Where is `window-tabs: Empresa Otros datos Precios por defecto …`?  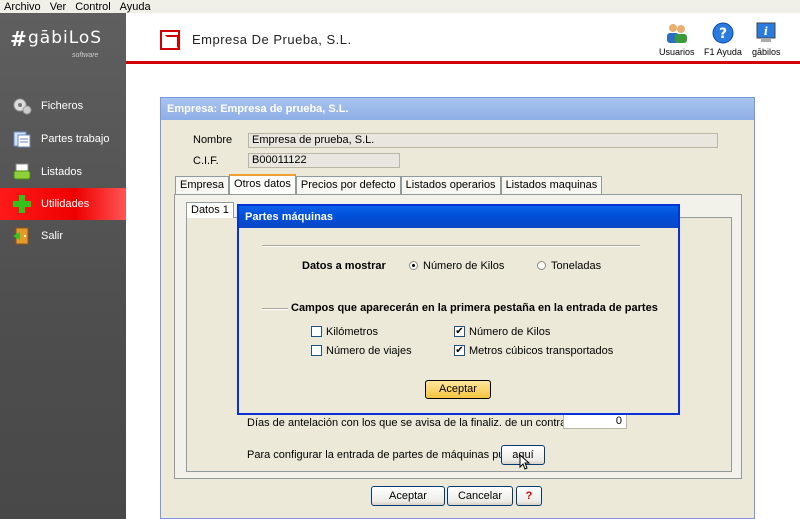
window-tabs: Empresa Otros datos Precios por defecto … is located at coordinates (389, 184).